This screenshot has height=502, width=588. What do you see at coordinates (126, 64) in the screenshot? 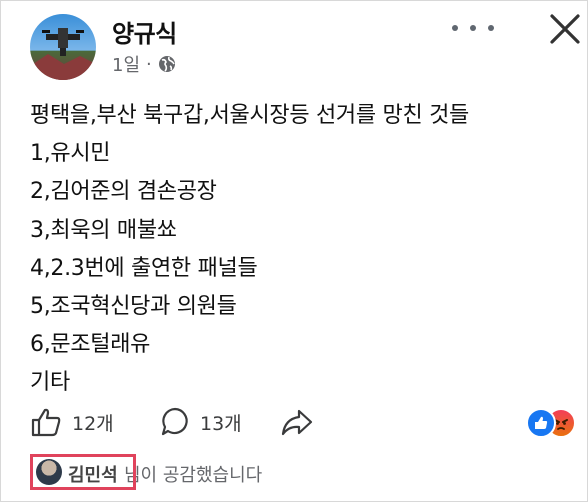
I see `post-time: 1일` at bounding box center [126, 64].